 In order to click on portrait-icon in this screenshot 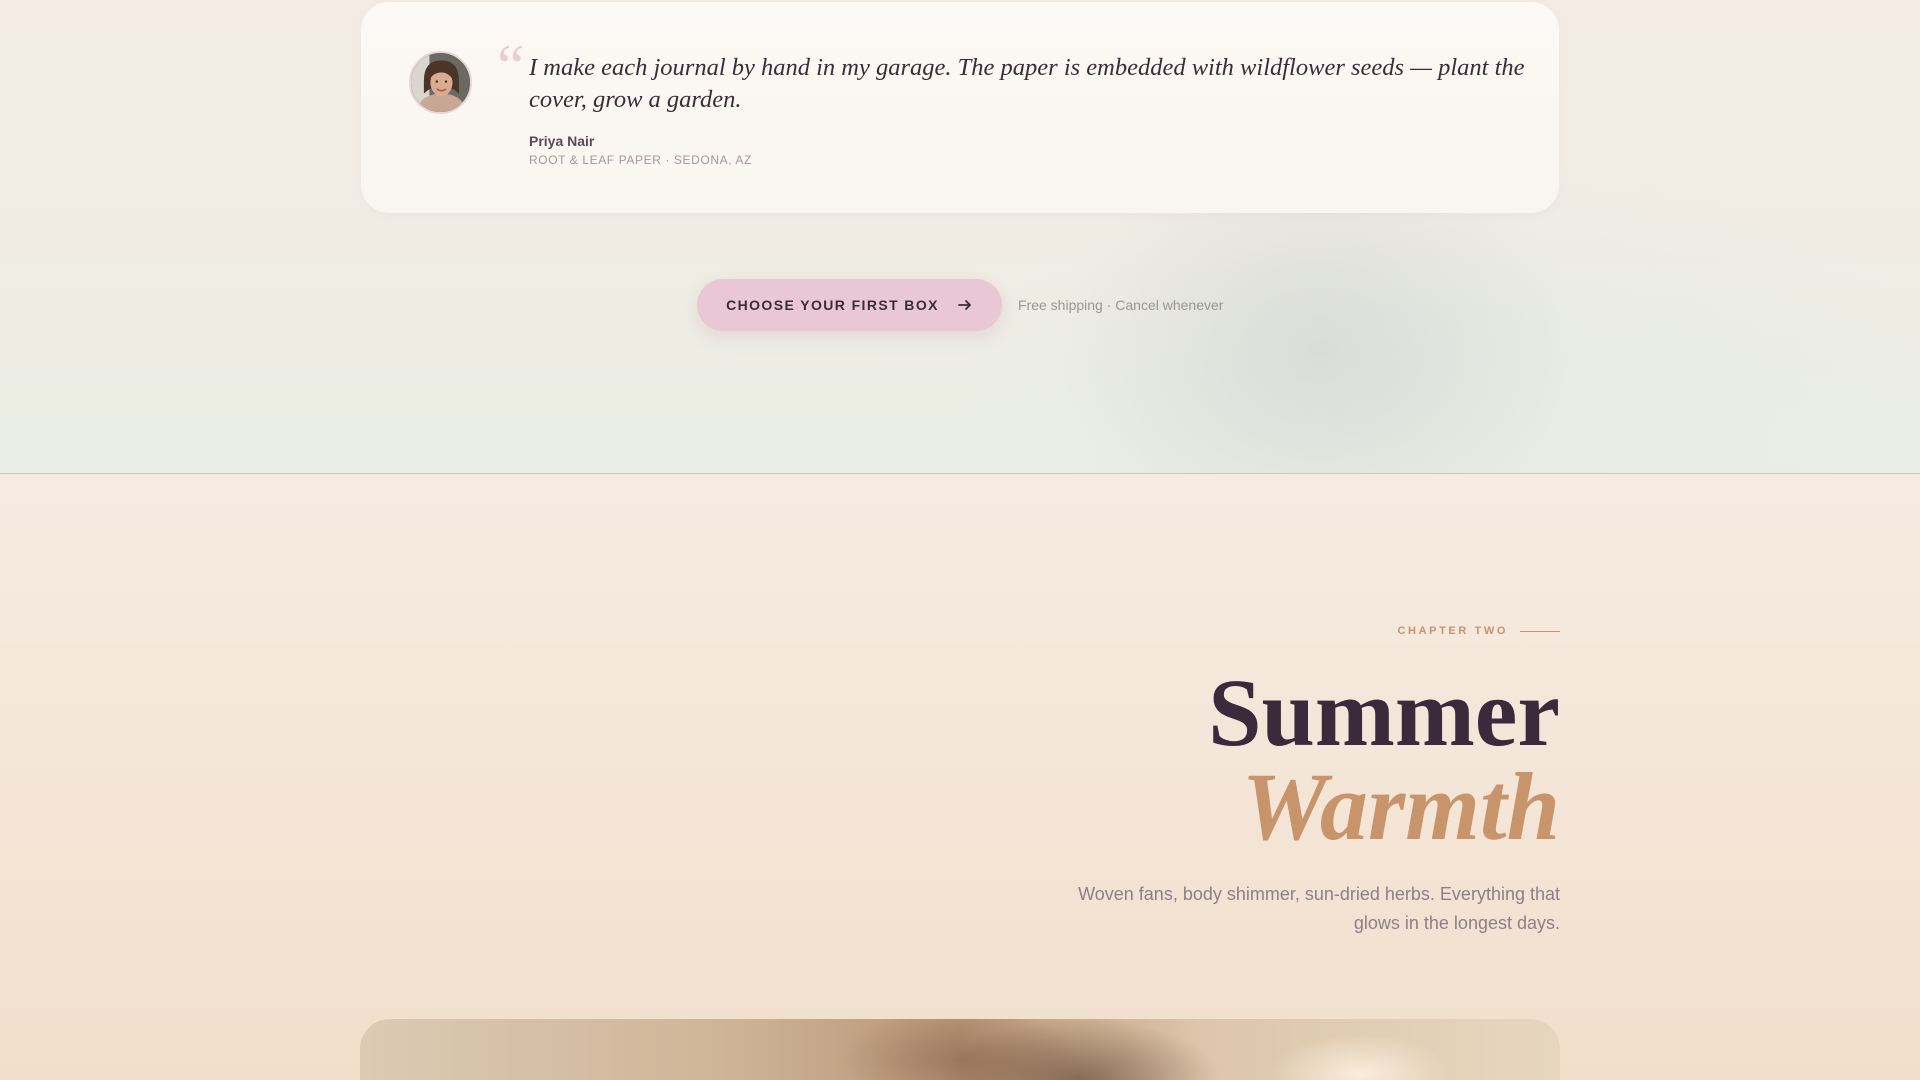, I will do `click(440, 82)`.